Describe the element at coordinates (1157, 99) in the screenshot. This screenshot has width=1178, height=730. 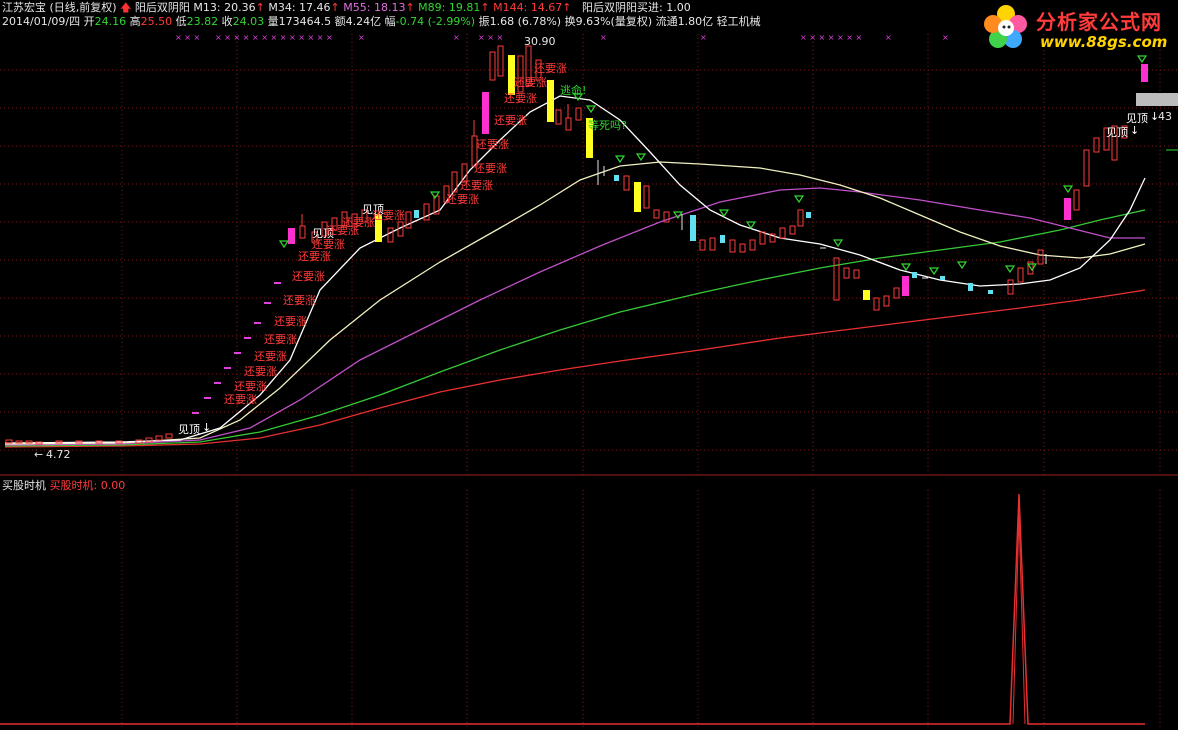
I see `current-price-tag` at that location.